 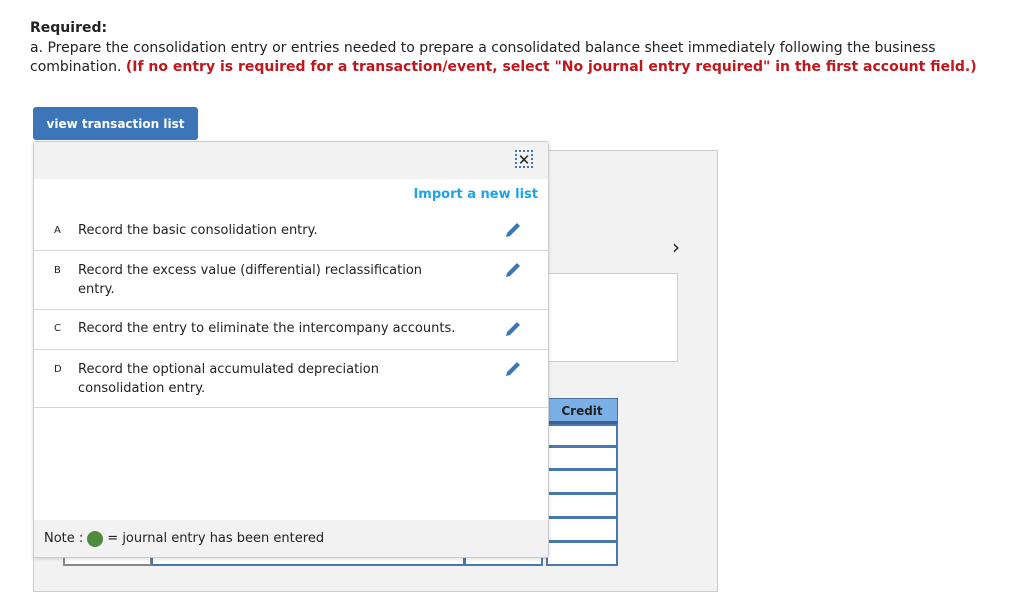 What do you see at coordinates (475, 194) in the screenshot?
I see `import-new-list-link: Import a new list` at bounding box center [475, 194].